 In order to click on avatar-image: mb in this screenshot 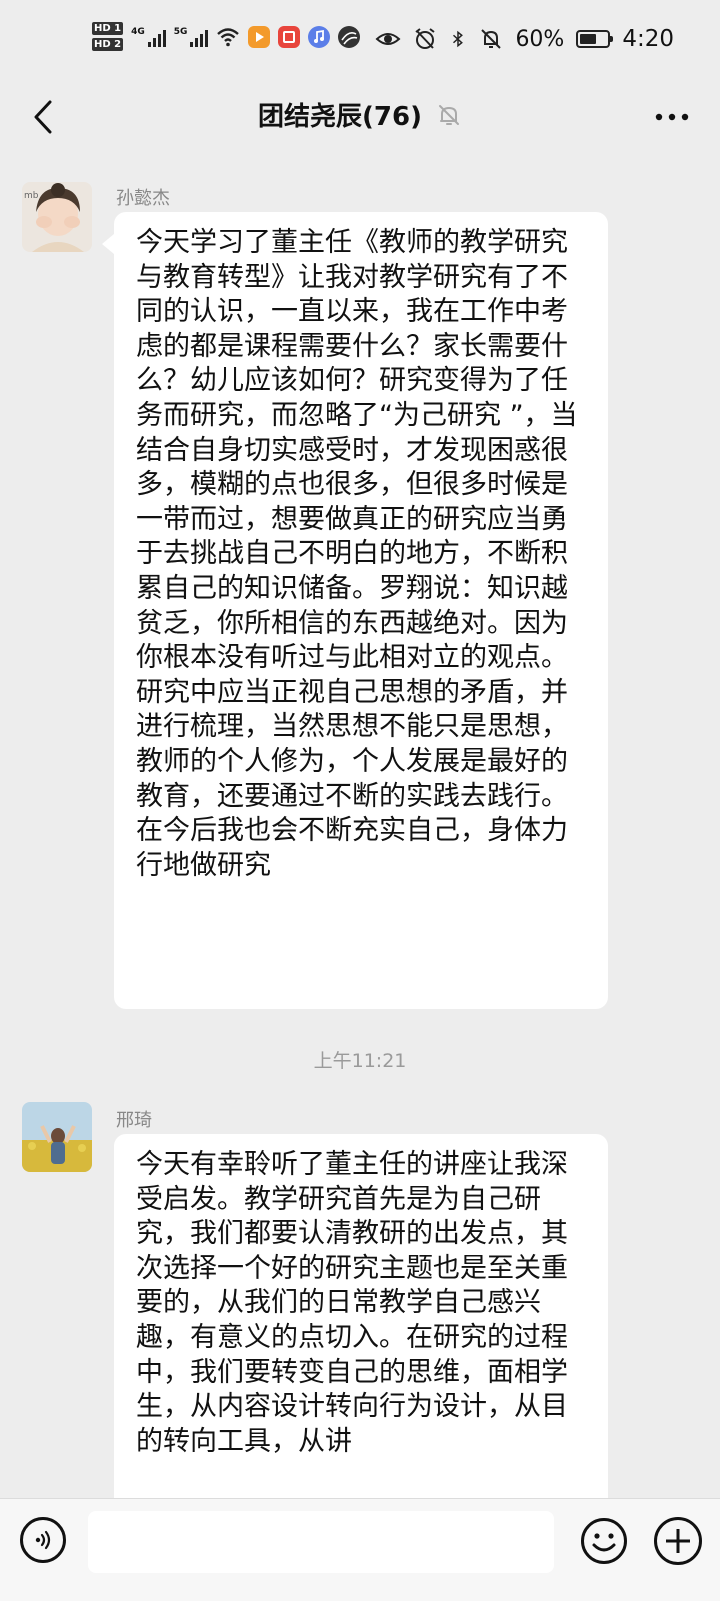, I will do `click(57, 217)`.